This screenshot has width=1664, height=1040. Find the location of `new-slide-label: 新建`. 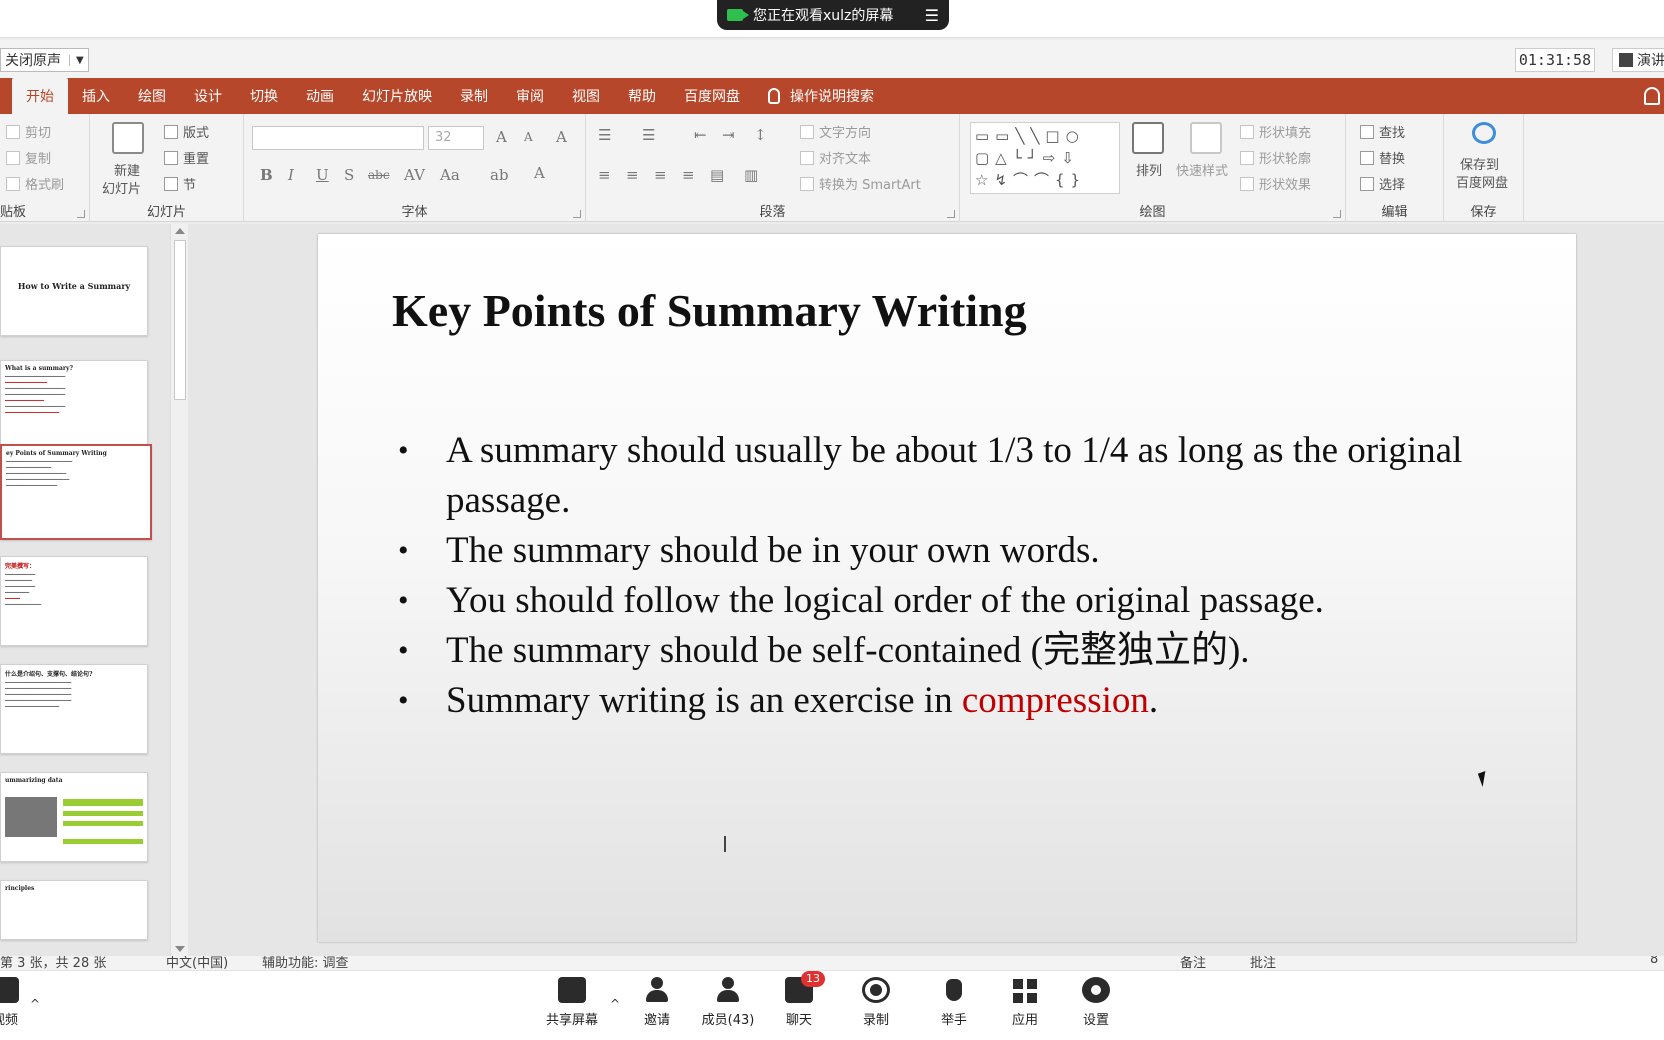

new-slide-label: 新建 is located at coordinates (127, 169).